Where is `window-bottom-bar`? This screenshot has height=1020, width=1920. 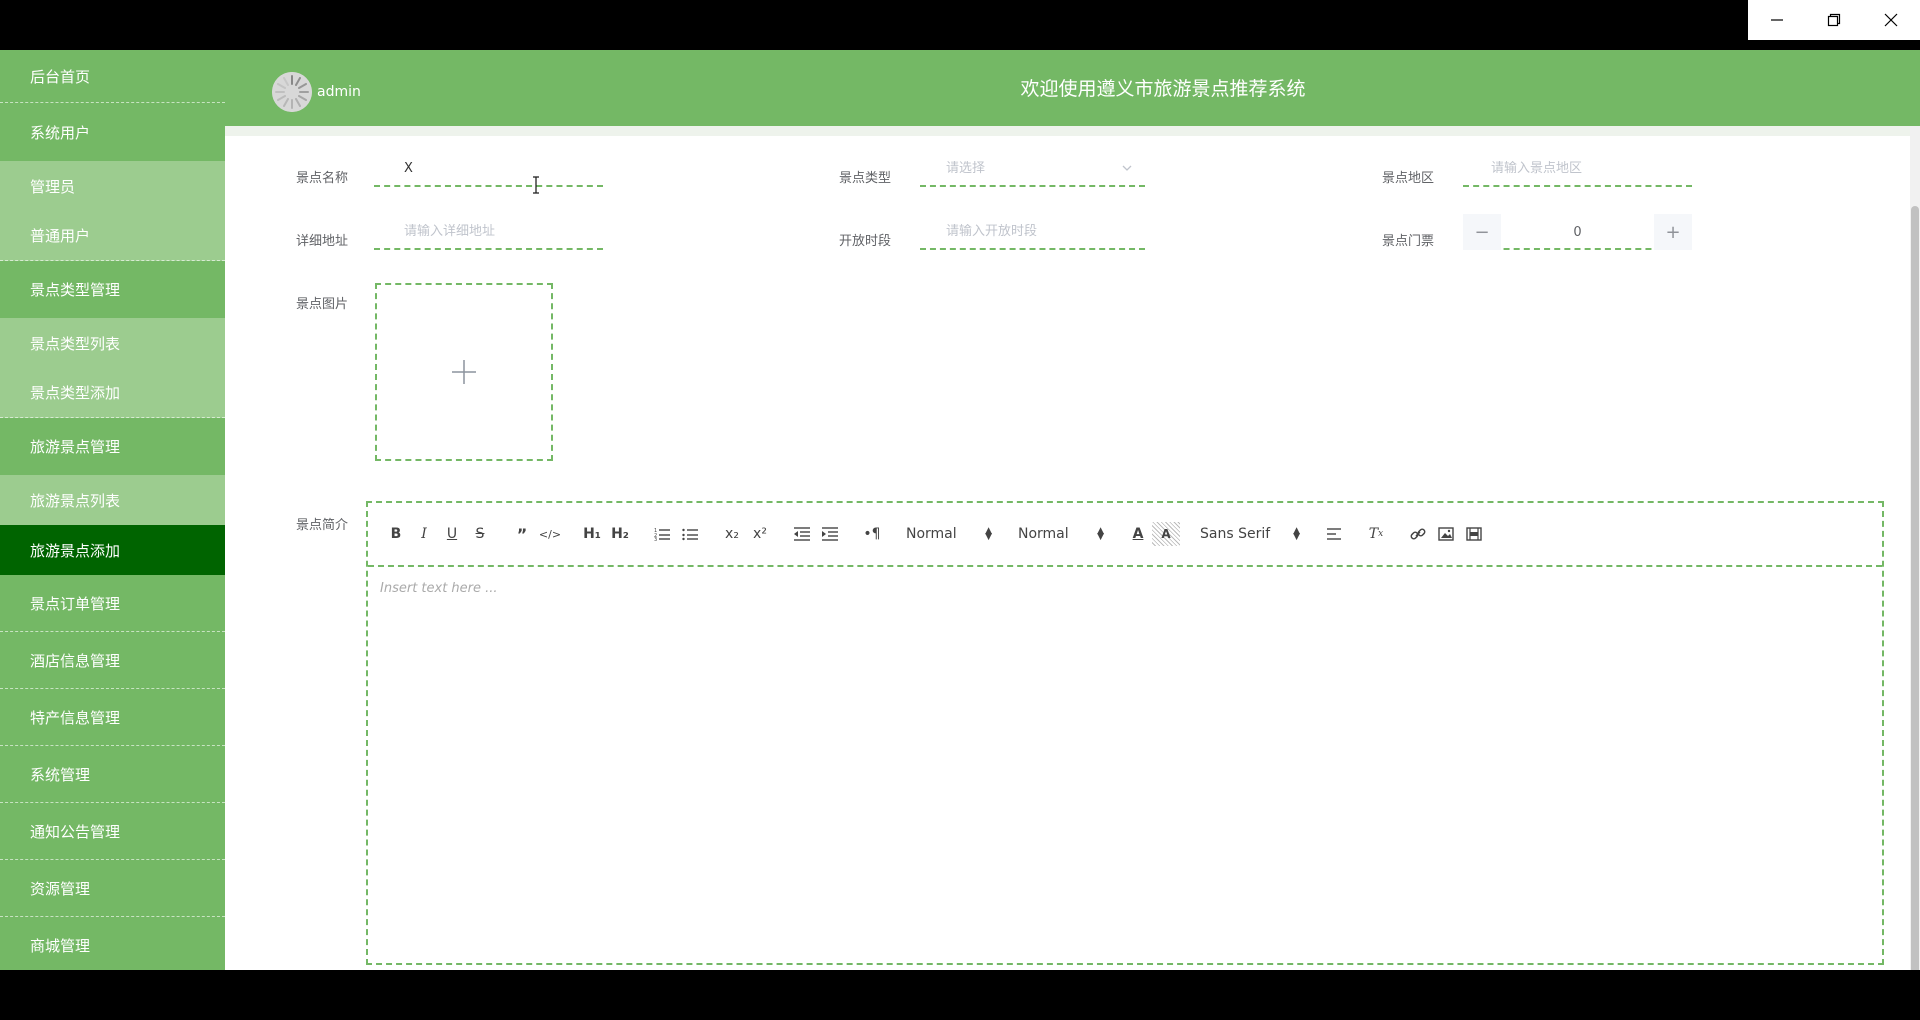 window-bottom-bar is located at coordinates (960, 995).